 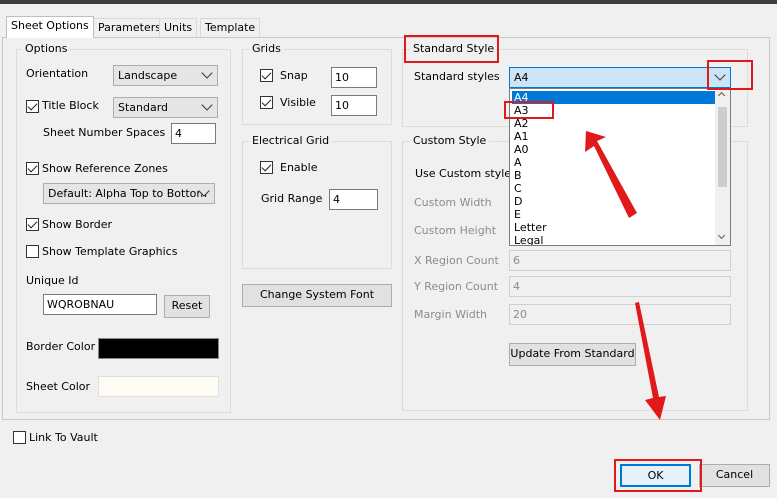 I want to click on annotation-box-a3-option, so click(x=529, y=110).